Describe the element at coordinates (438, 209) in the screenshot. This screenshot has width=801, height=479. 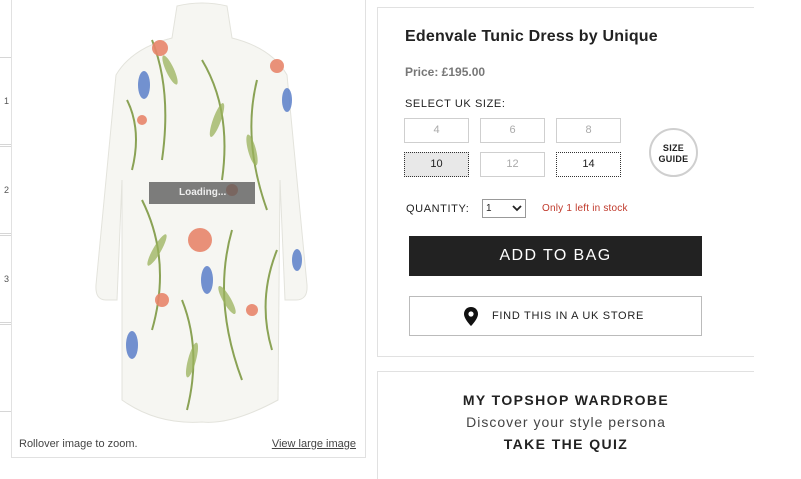
I see `quantity-label: QUANTITY:` at that location.